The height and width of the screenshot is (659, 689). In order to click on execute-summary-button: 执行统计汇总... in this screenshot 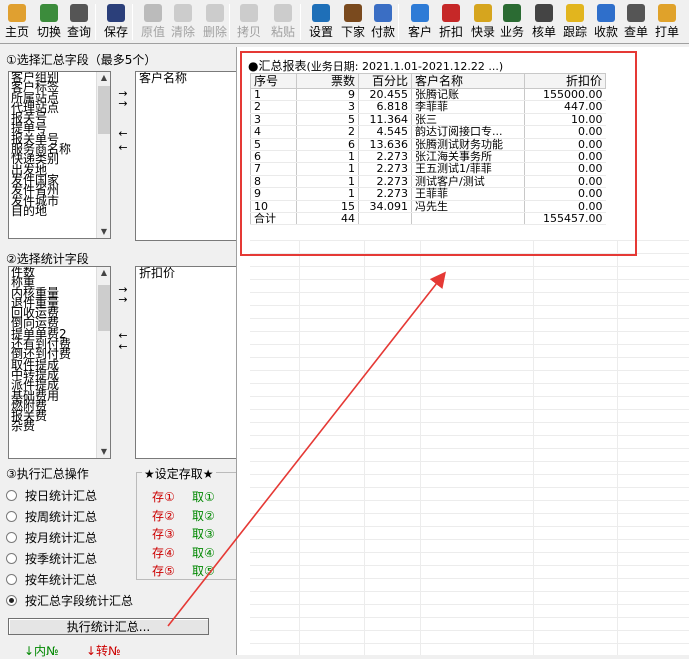, I will do `click(108, 626)`.